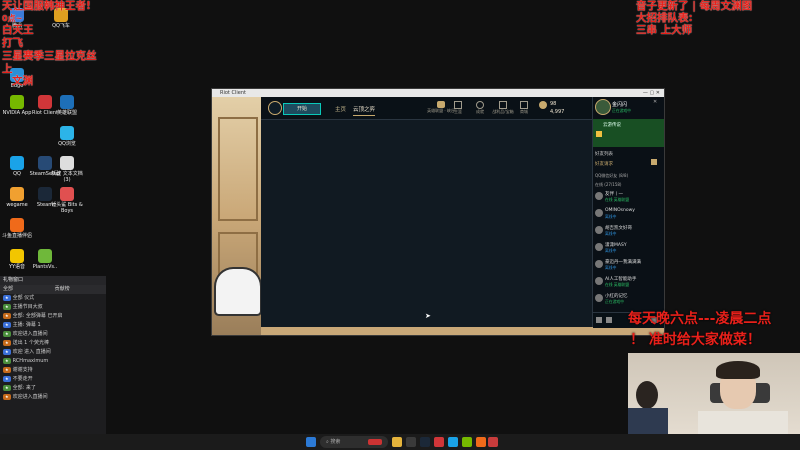 The height and width of the screenshot is (450, 800). Describe the element at coordinates (8, 289) in the screenshot. I see `chat-tab: 全部` at that location.